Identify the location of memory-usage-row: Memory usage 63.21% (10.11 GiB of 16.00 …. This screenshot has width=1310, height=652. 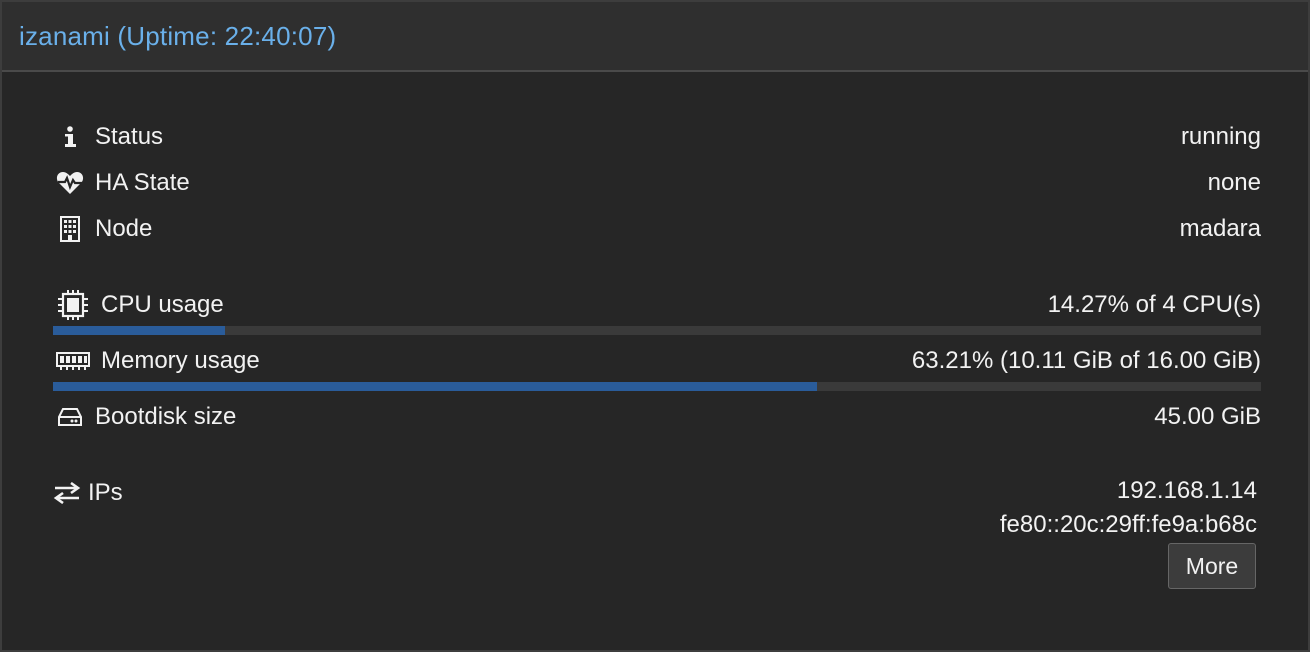
(657, 361).